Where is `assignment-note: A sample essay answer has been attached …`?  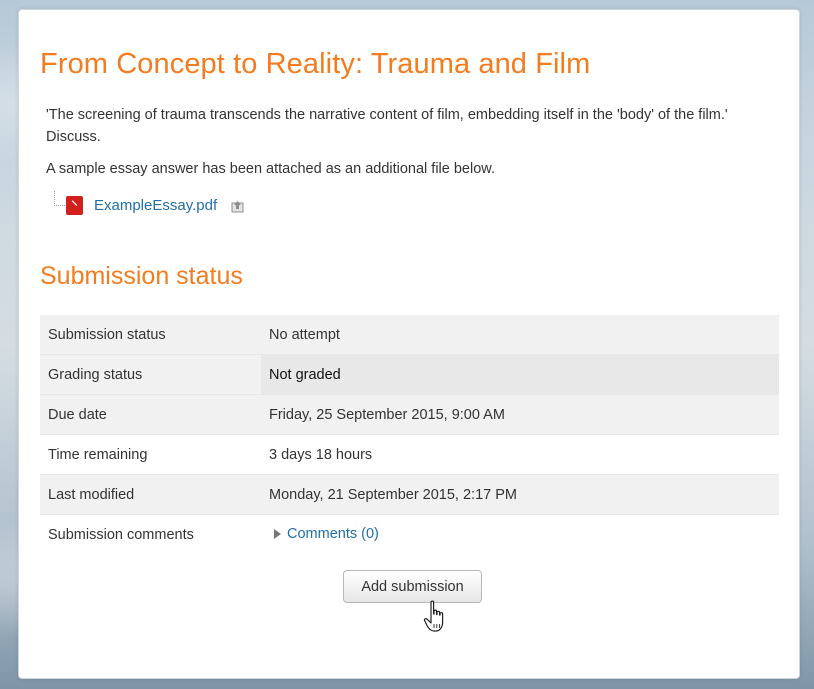 assignment-note: A sample essay answer has been attached … is located at coordinates (270, 169).